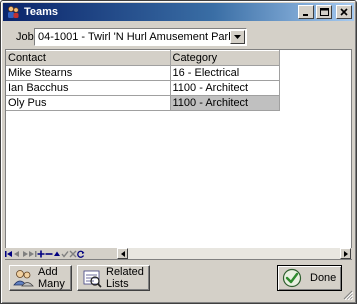 The width and height of the screenshot is (357, 304). Describe the element at coordinates (234, 253) in the screenshot. I see `horizontal-scrollbar` at that location.